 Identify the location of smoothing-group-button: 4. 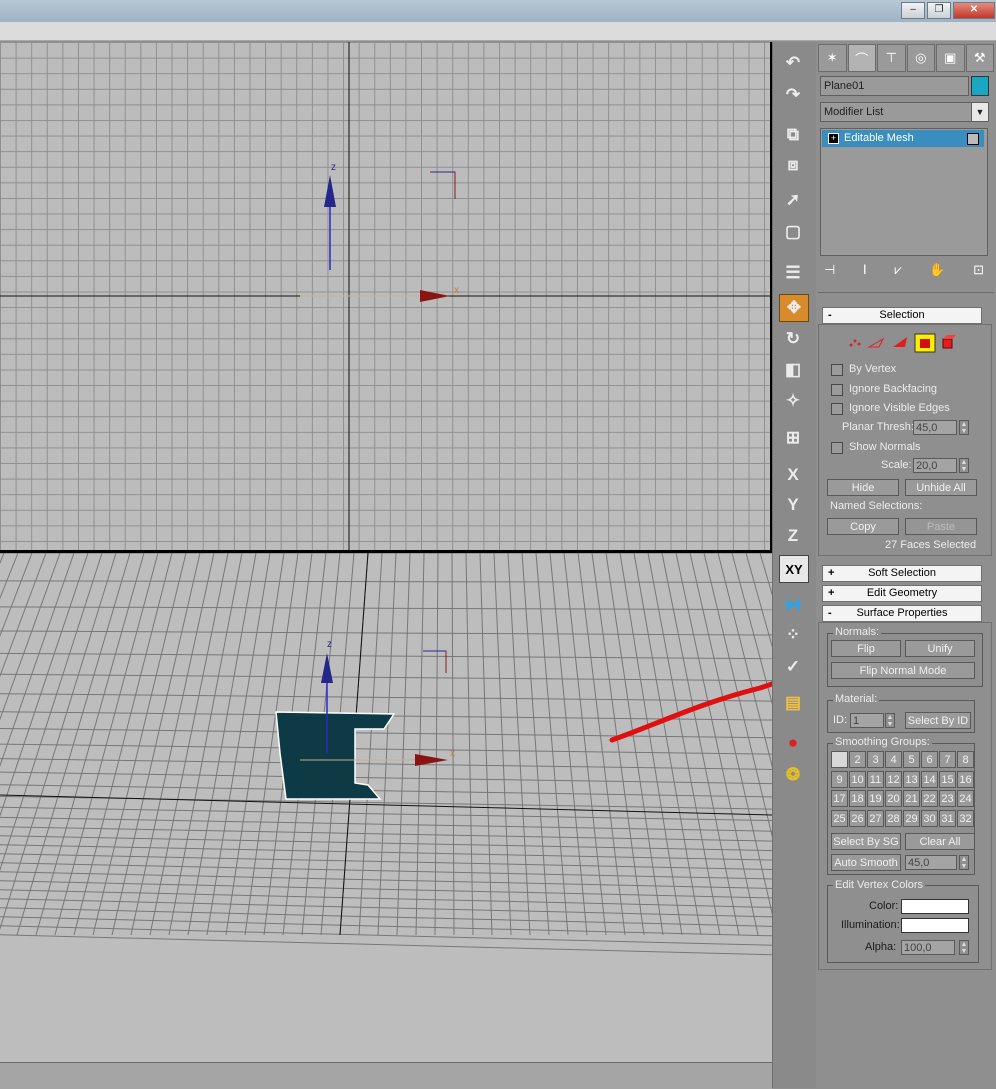
(893, 759).